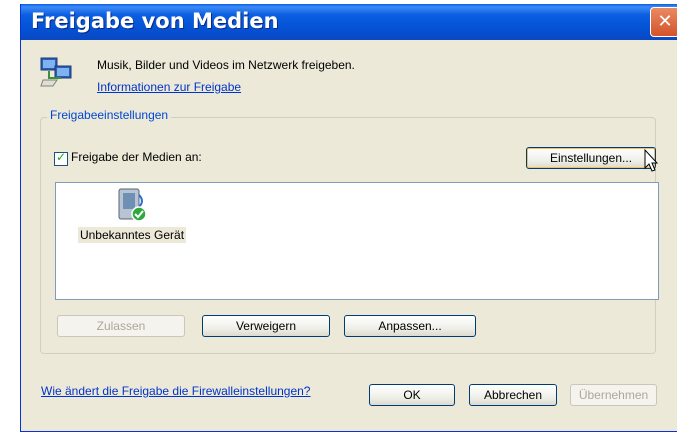  What do you see at coordinates (155, 21) in the screenshot?
I see `window-title: Freigabe von Medien` at bounding box center [155, 21].